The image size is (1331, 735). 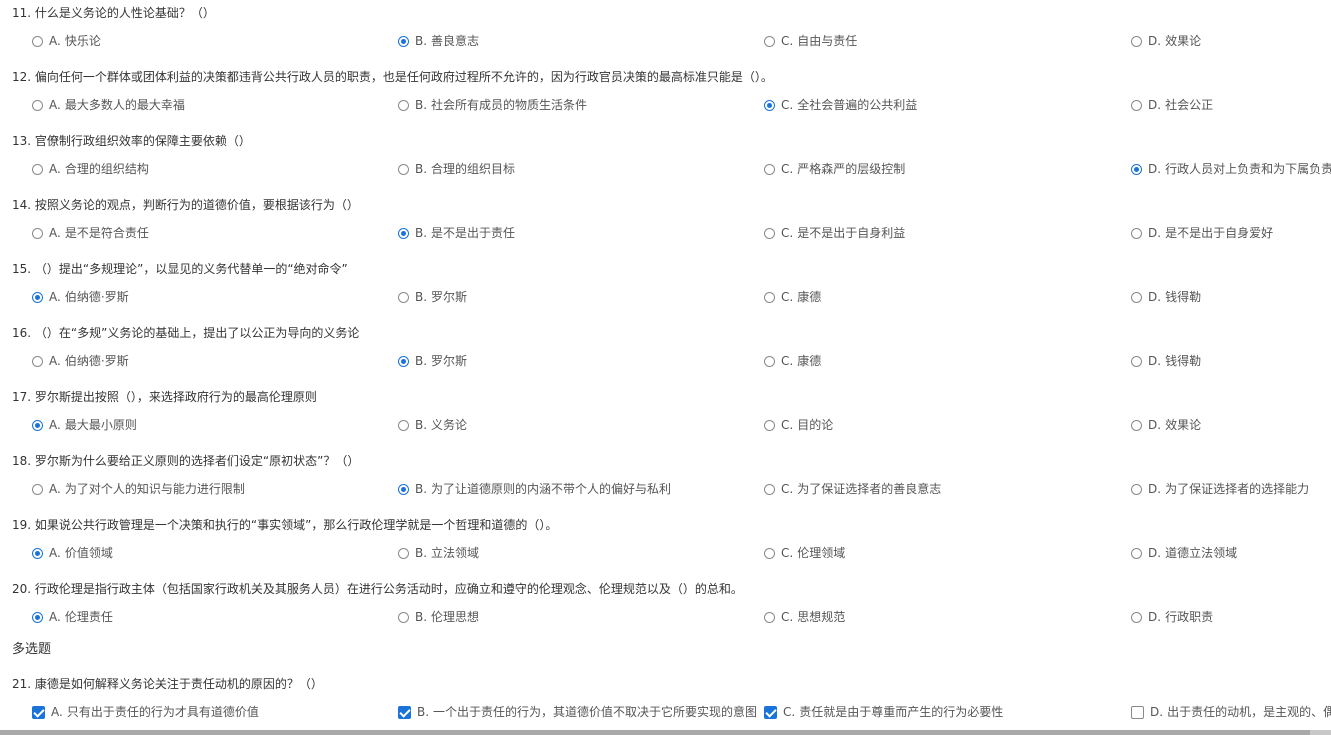 What do you see at coordinates (798, 425) in the screenshot?
I see `q17-option-c: C. 目的论` at bounding box center [798, 425].